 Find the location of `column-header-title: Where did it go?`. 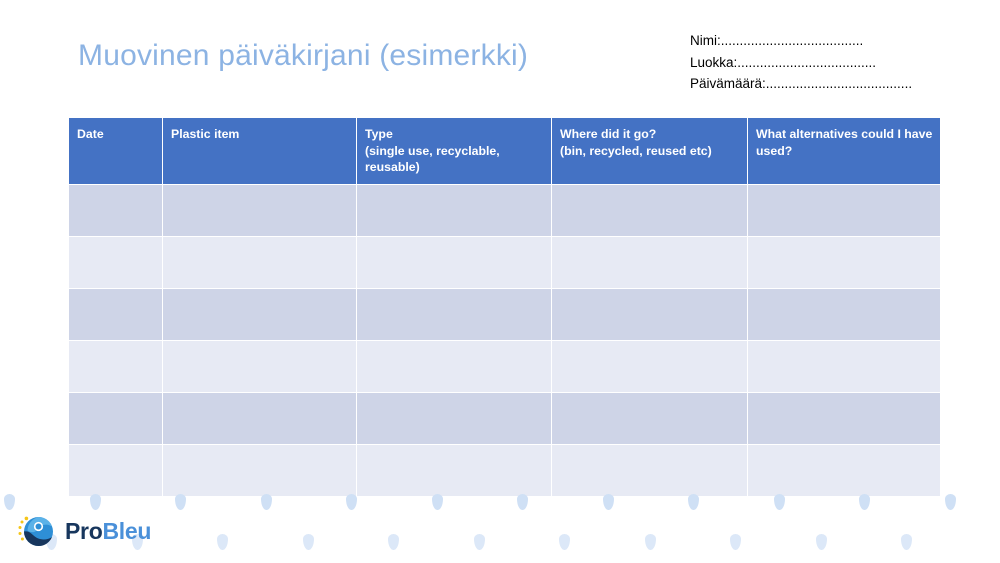

column-header-title: Where did it go? is located at coordinates (608, 134).